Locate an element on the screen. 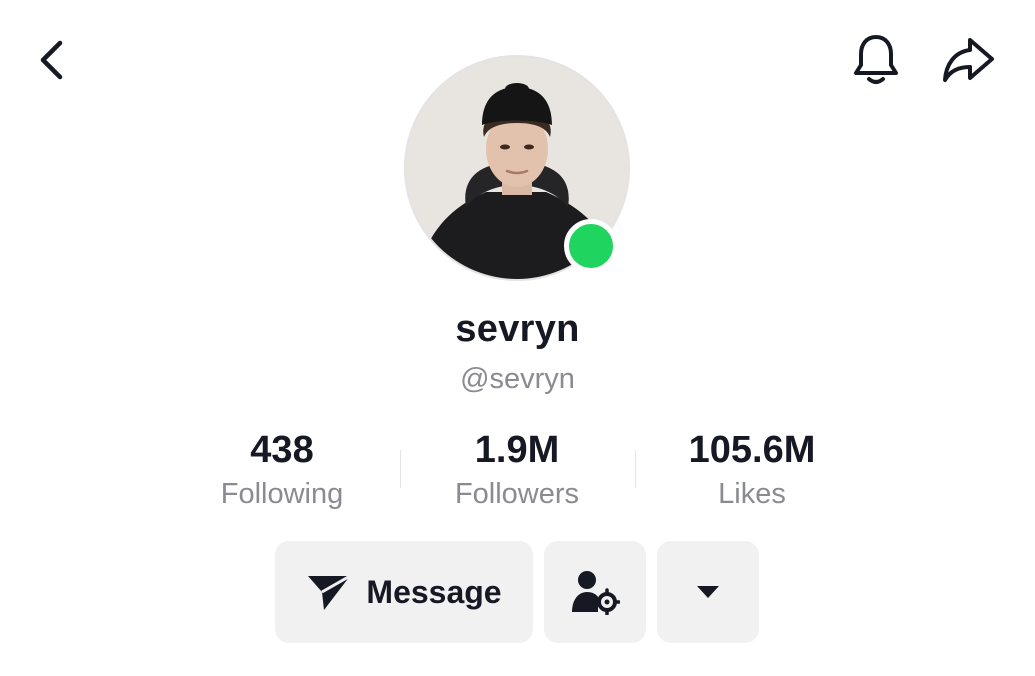  caret-down-icon is located at coordinates (708, 592).